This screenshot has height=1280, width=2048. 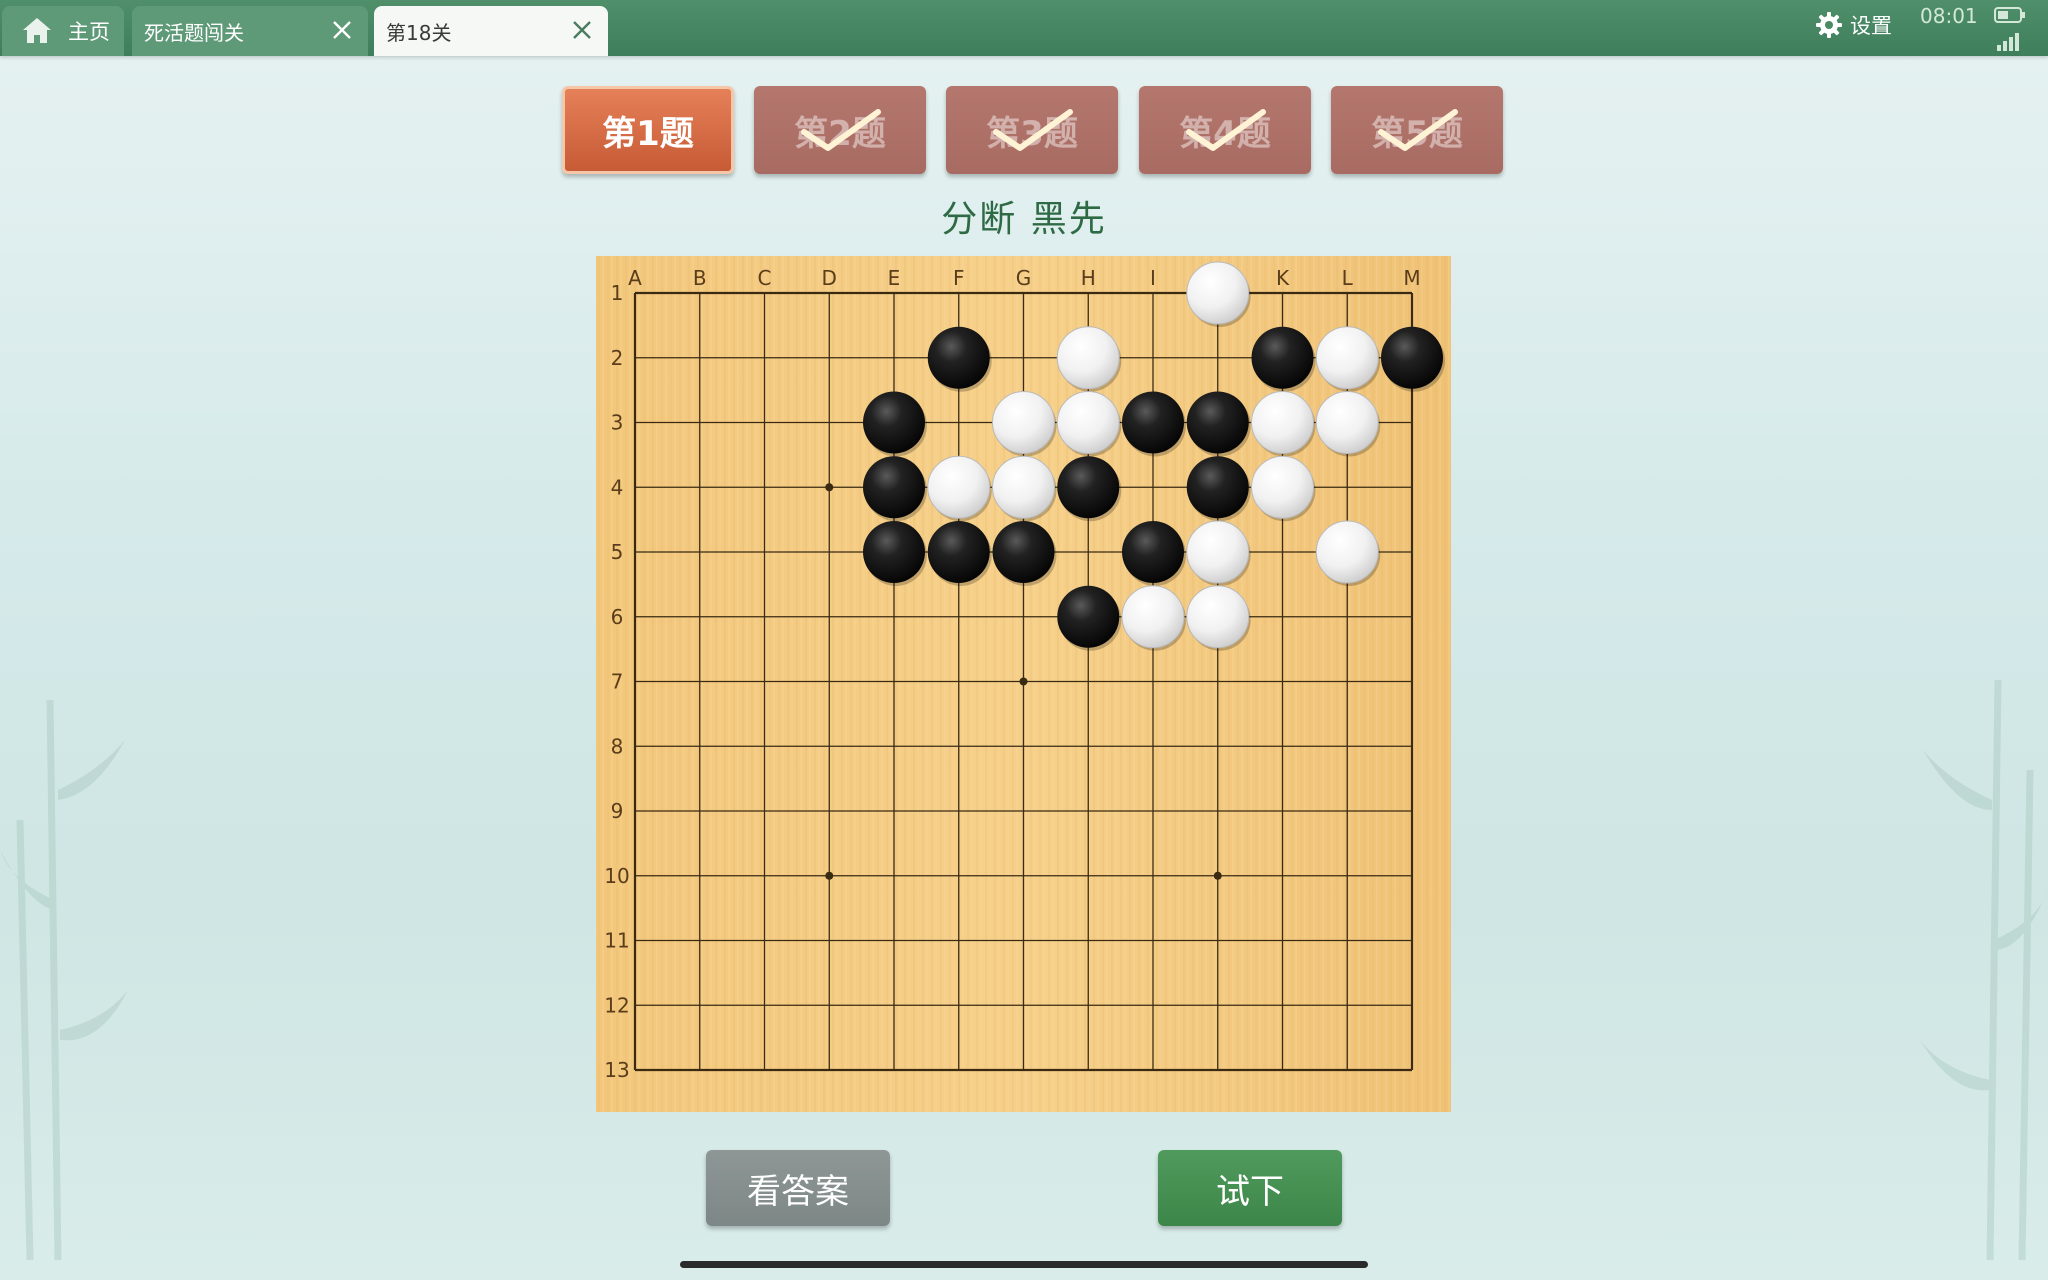 What do you see at coordinates (617, 487) in the screenshot?
I see `row-label: 4` at bounding box center [617, 487].